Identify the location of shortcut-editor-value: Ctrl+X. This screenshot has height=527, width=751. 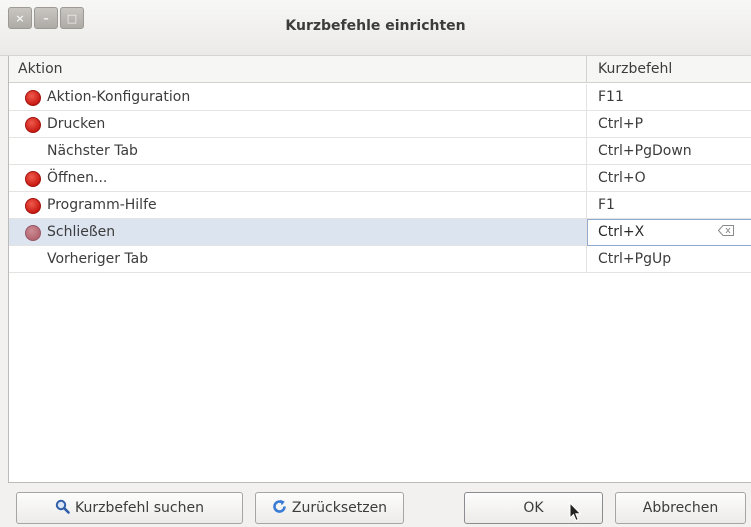
(621, 232).